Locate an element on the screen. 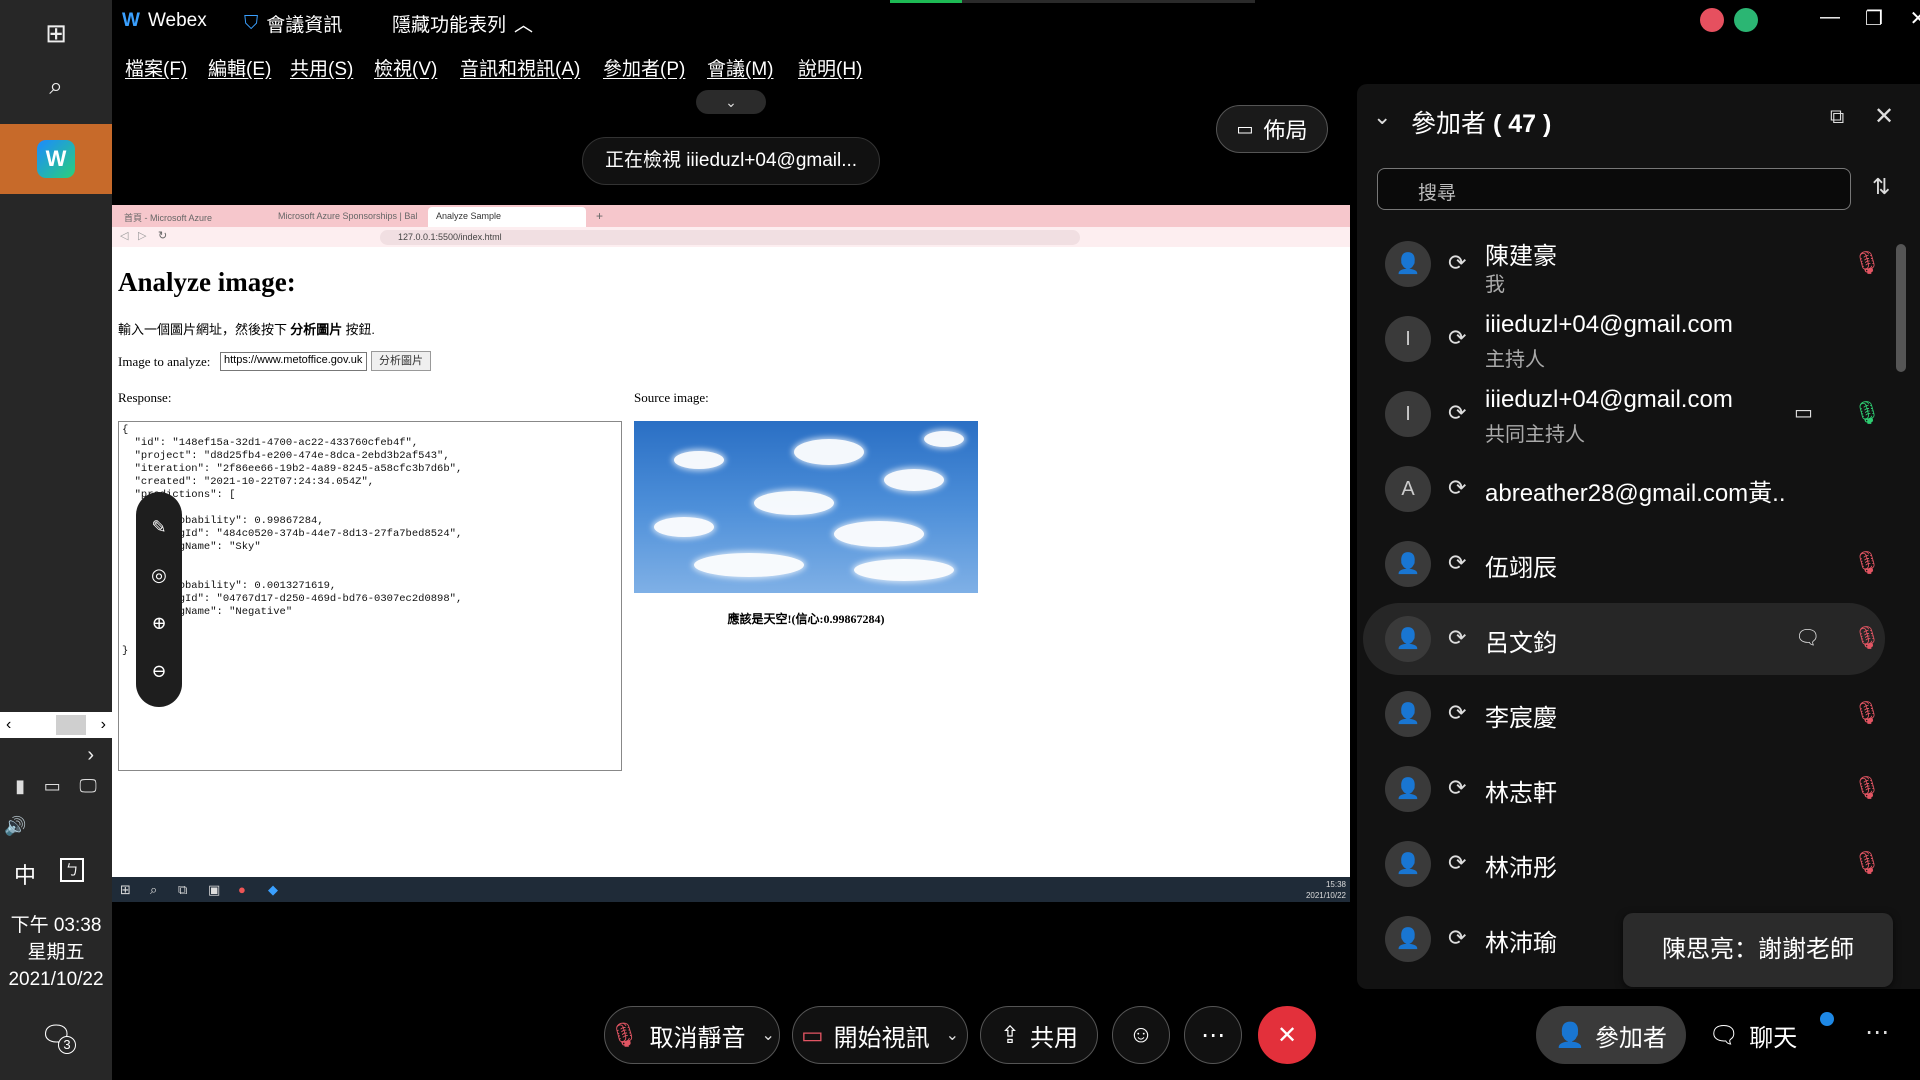 This screenshot has height=1080, width=1920. menu-edit: 編輯(E) is located at coordinates (239, 67).